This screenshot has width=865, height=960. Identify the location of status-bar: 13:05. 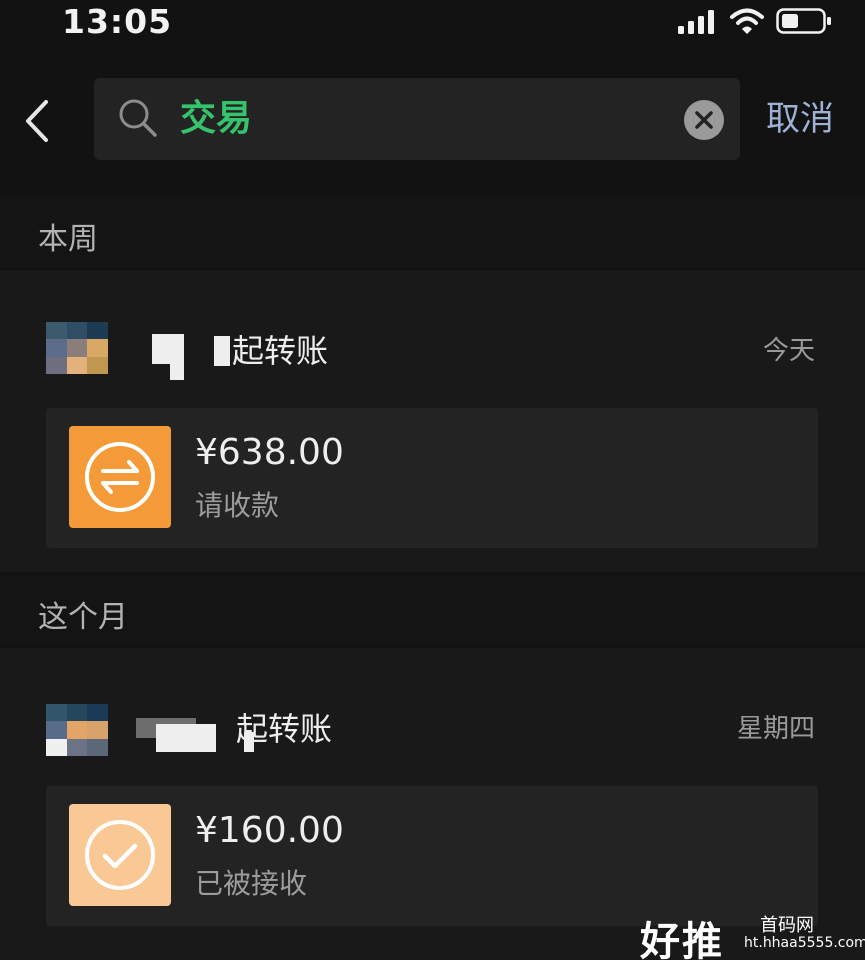
(432, 24).